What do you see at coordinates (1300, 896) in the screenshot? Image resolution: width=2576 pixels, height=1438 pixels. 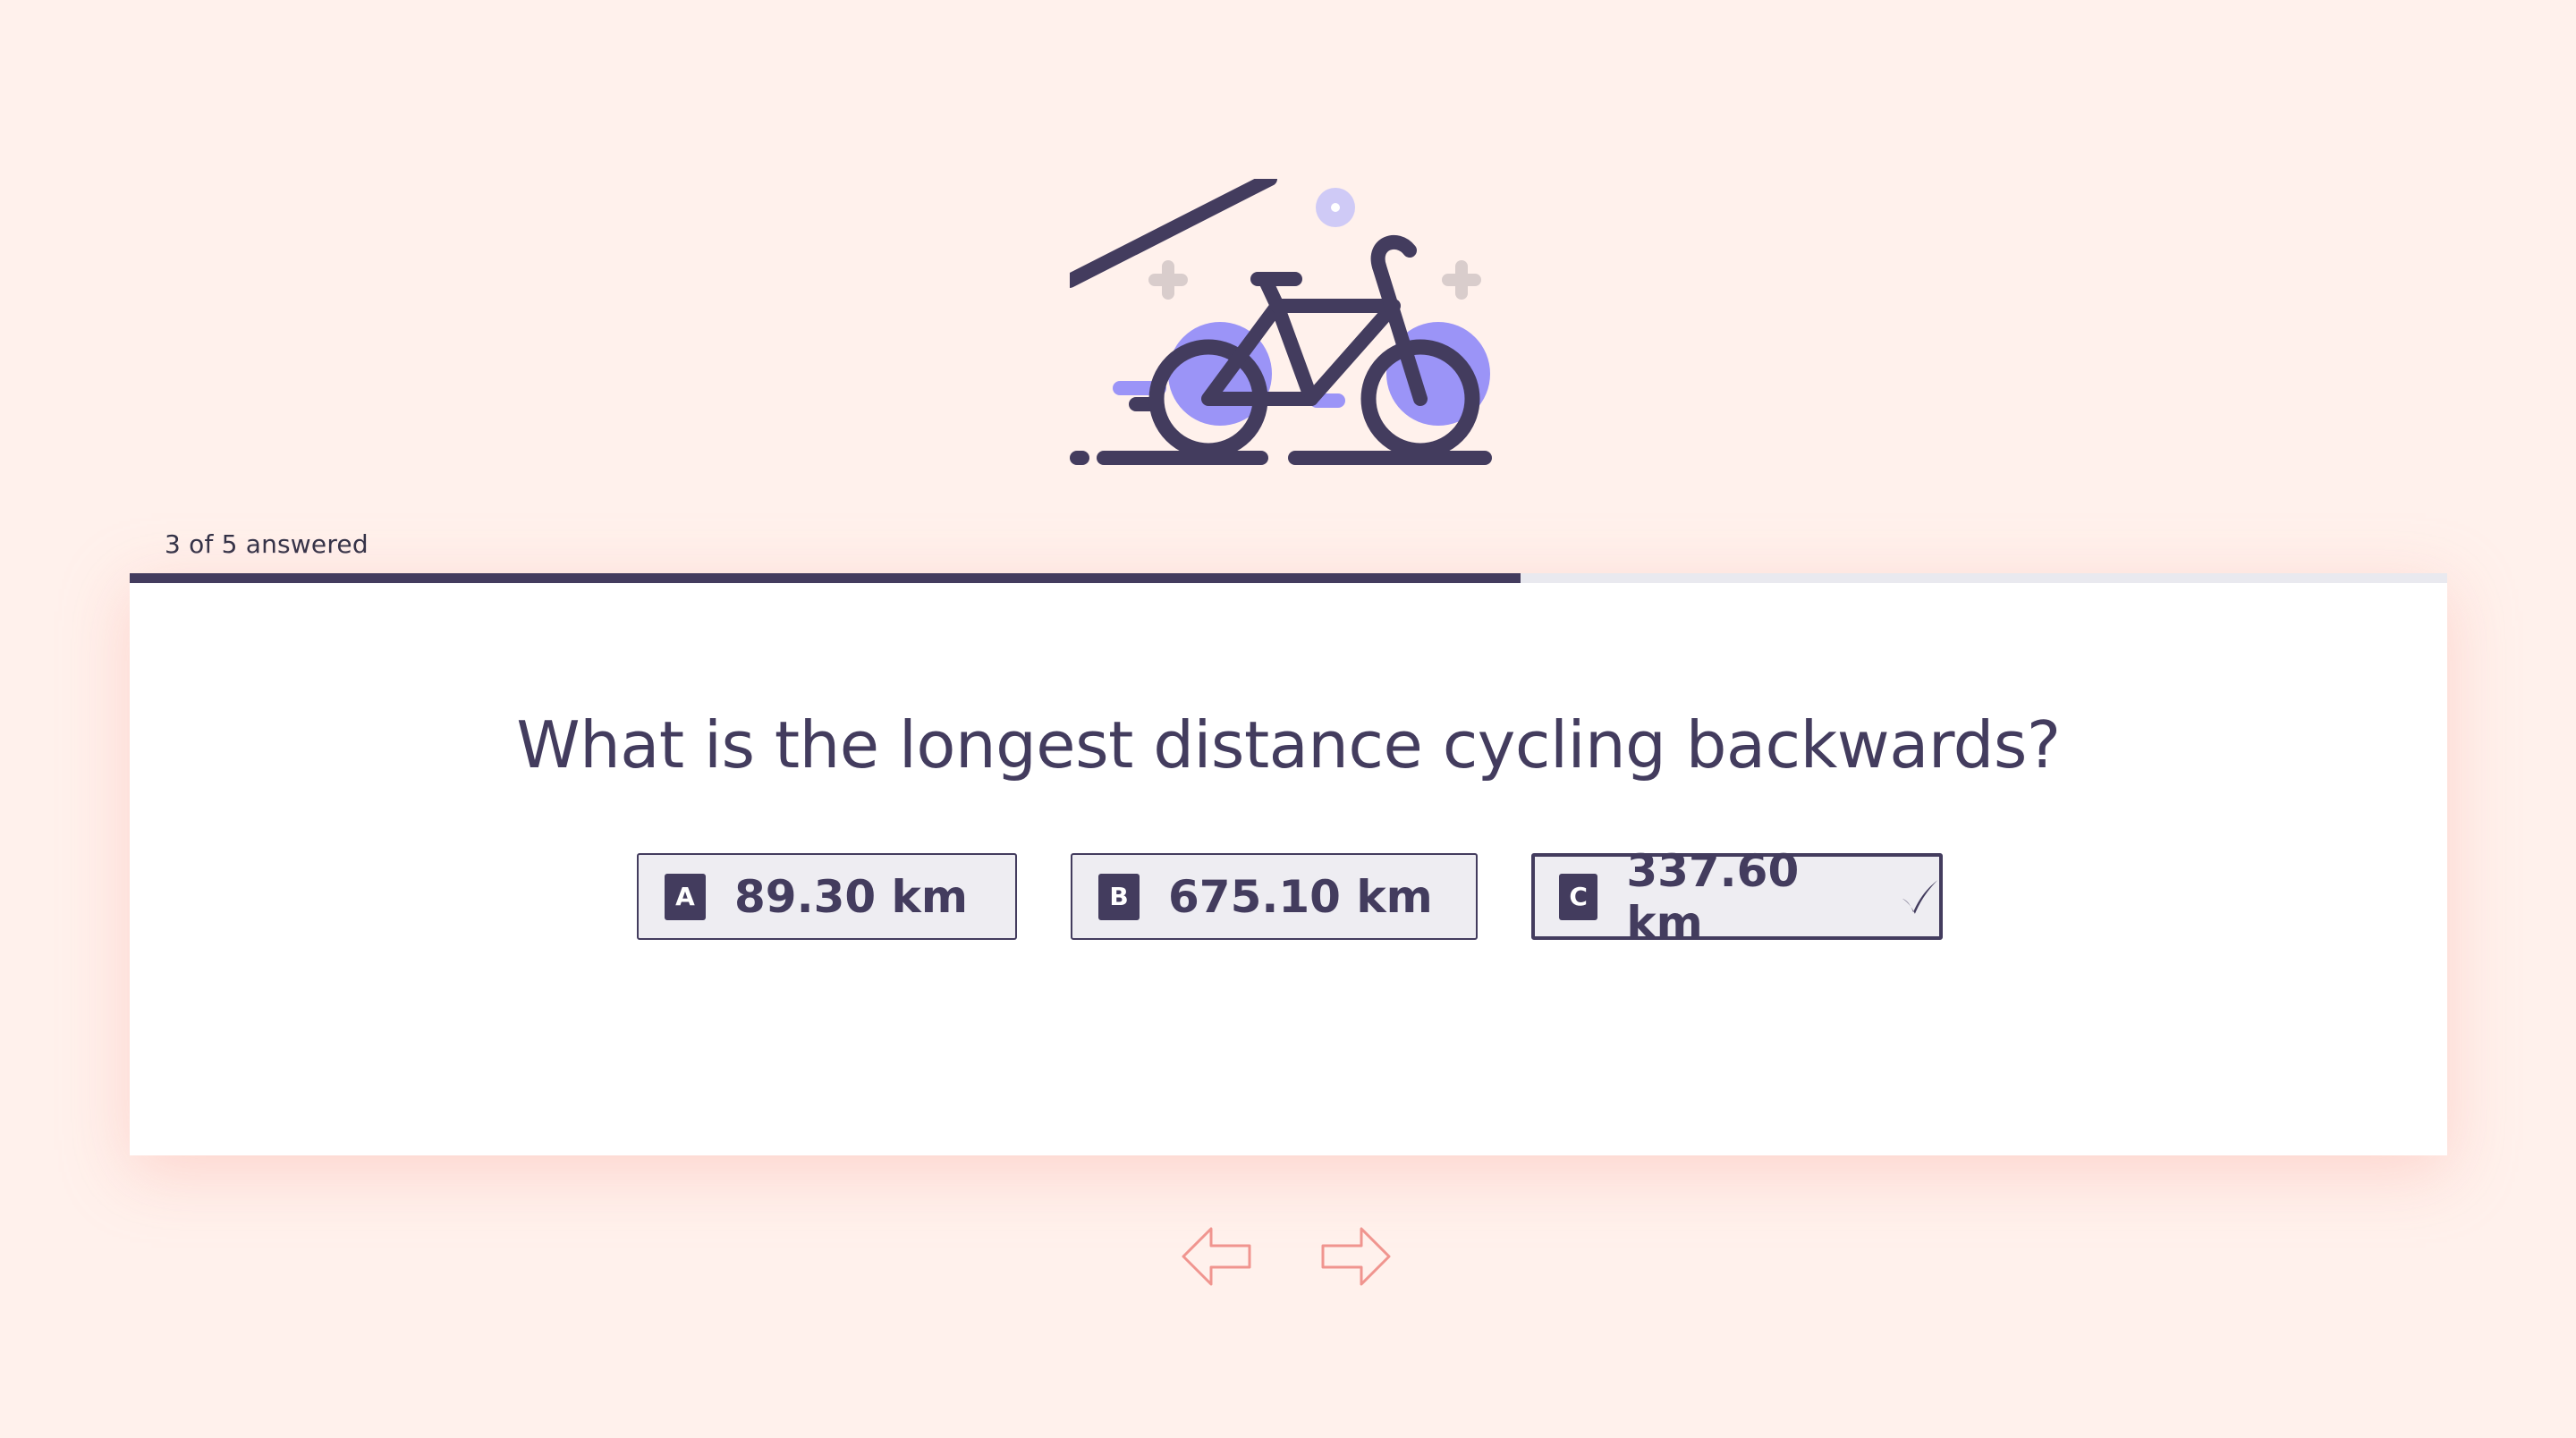 I see `option-label: 675.10 km` at bounding box center [1300, 896].